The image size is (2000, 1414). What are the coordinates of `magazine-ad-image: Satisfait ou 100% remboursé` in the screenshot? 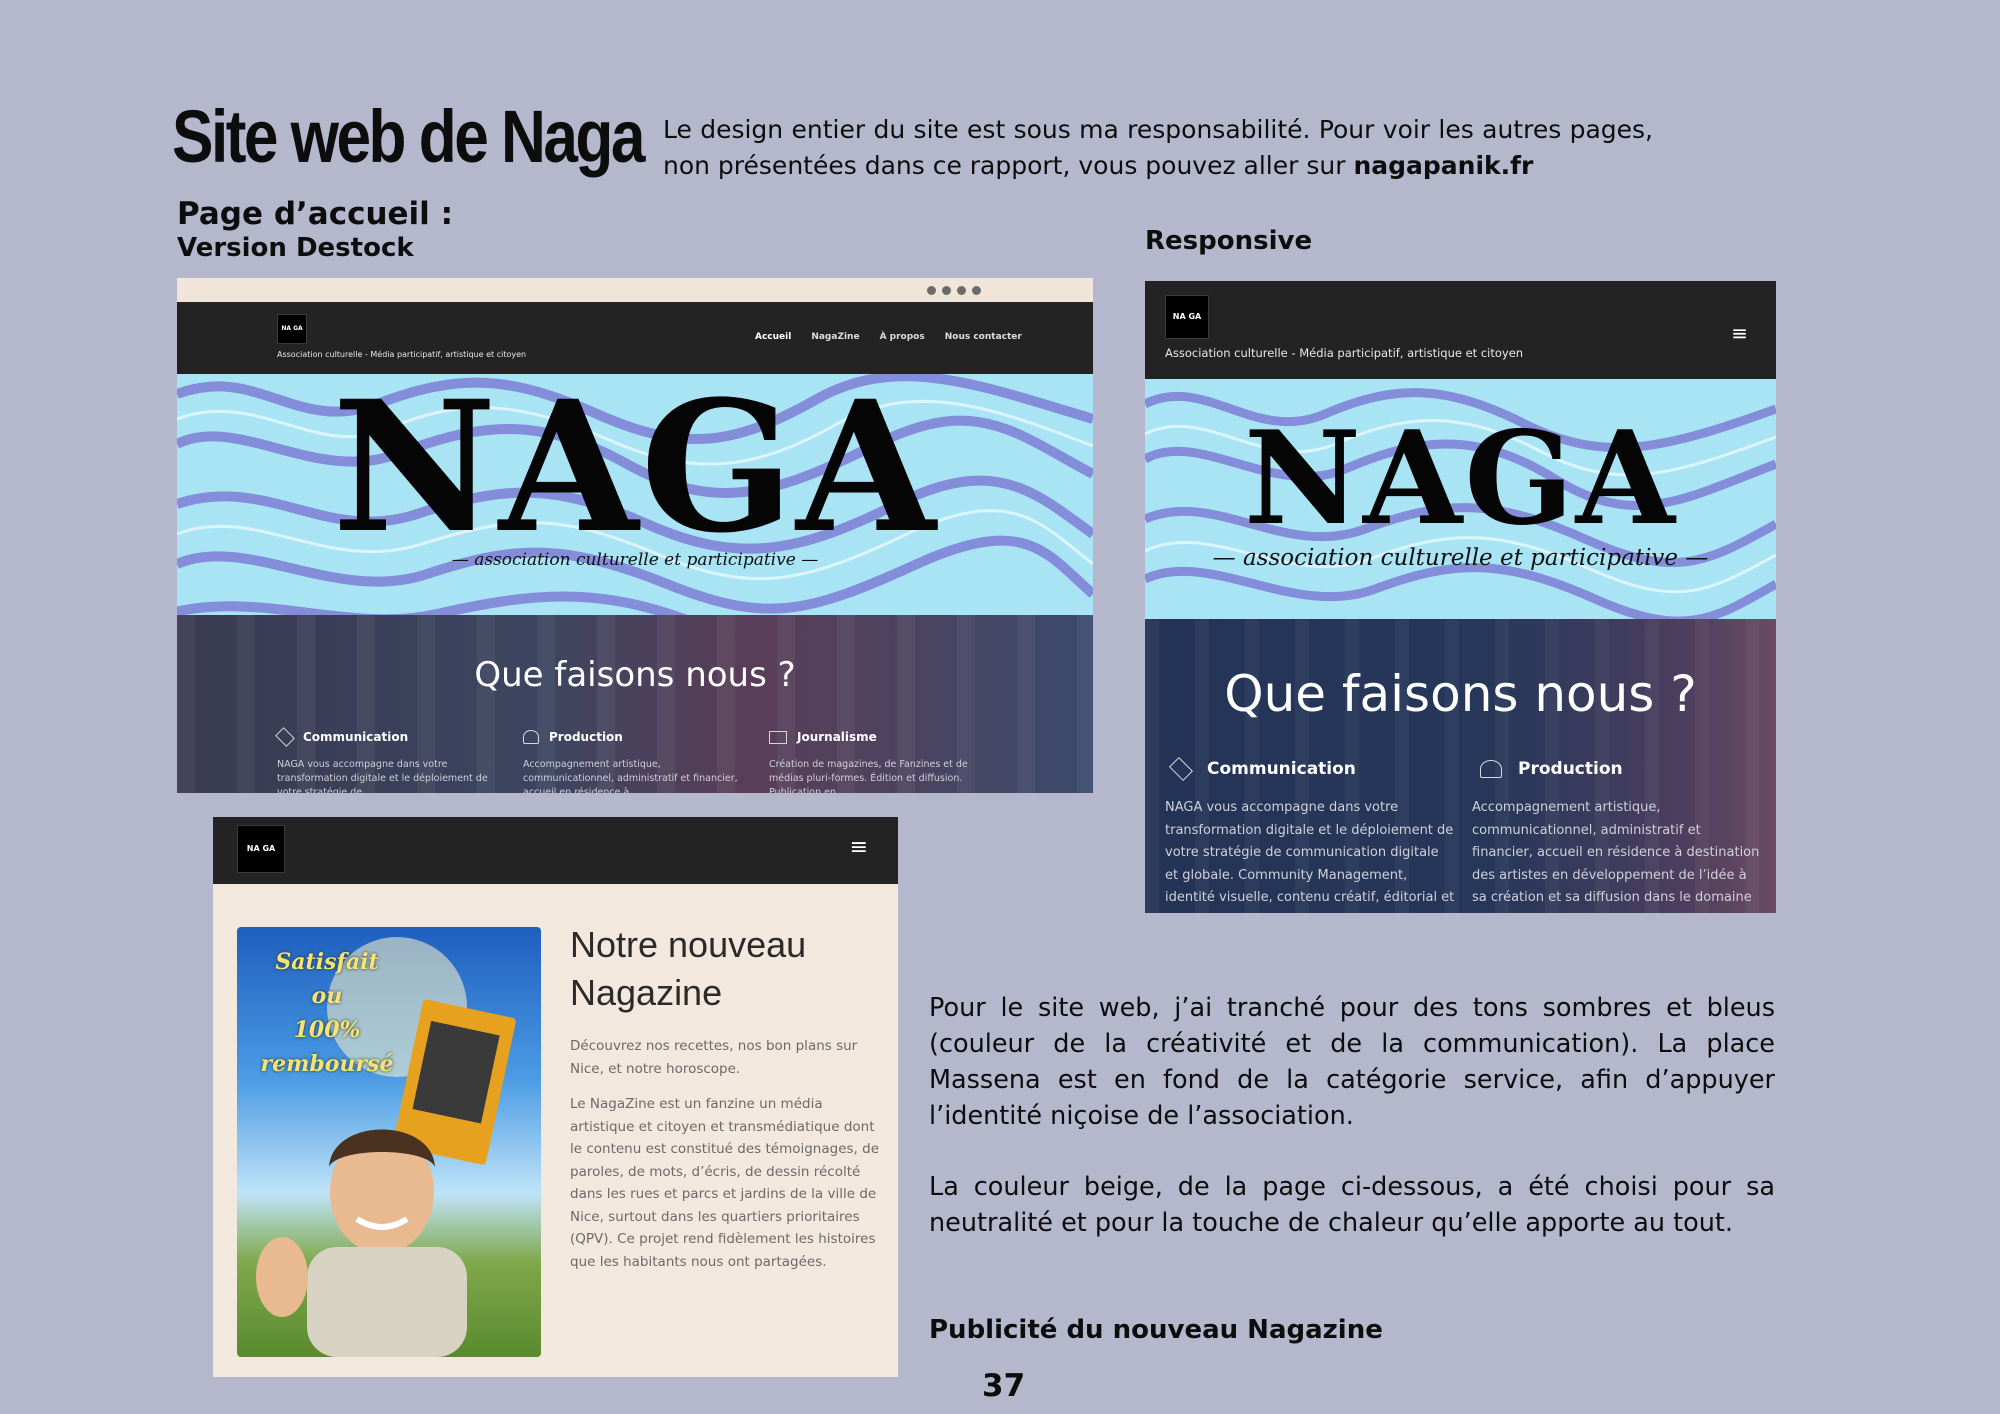 It's located at (389, 1142).